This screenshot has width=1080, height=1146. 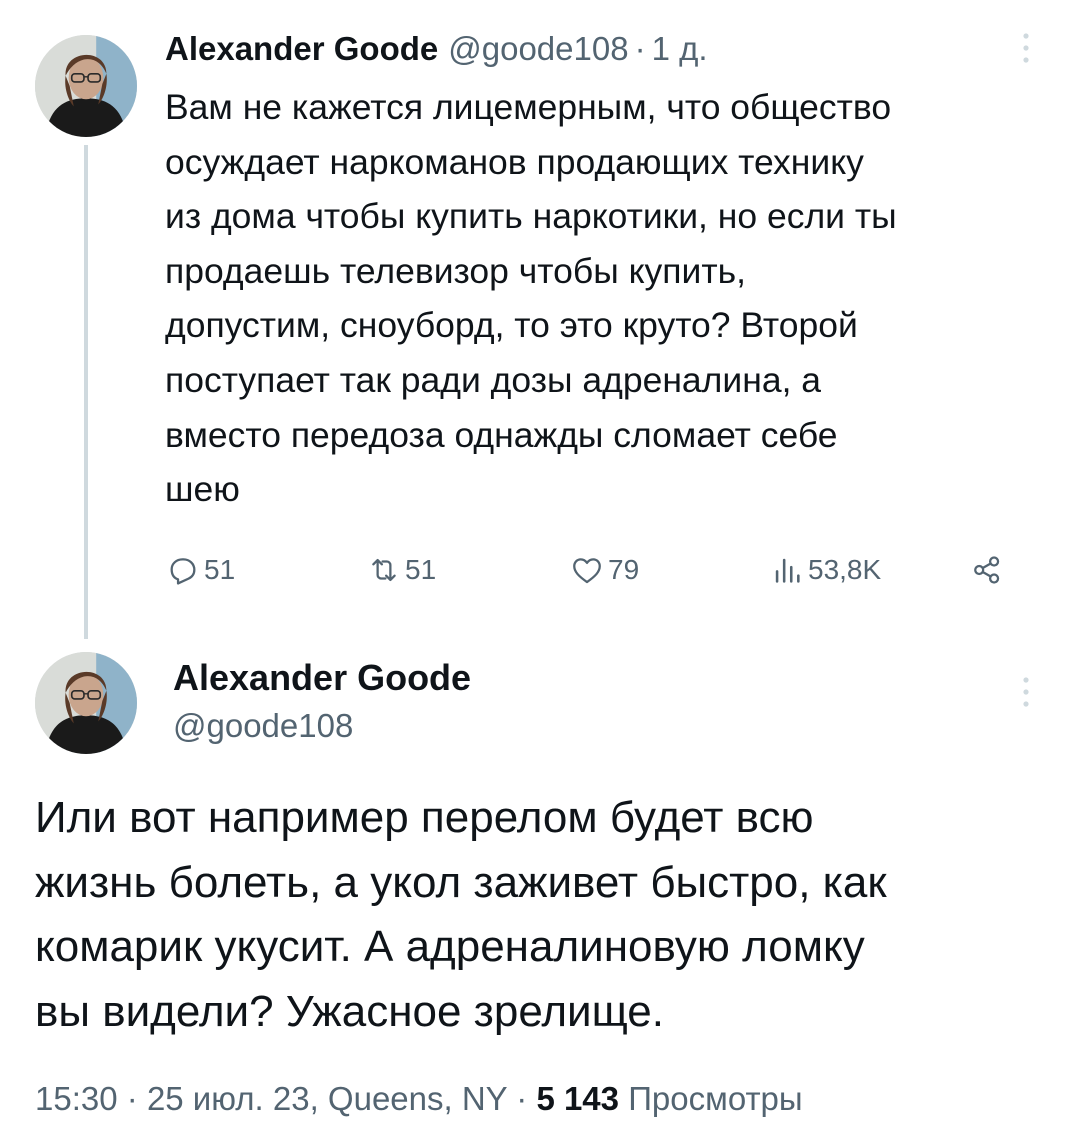 What do you see at coordinates (787, 570) in the screenshot?
I see `views-icon` at bounding box center [787, 570].